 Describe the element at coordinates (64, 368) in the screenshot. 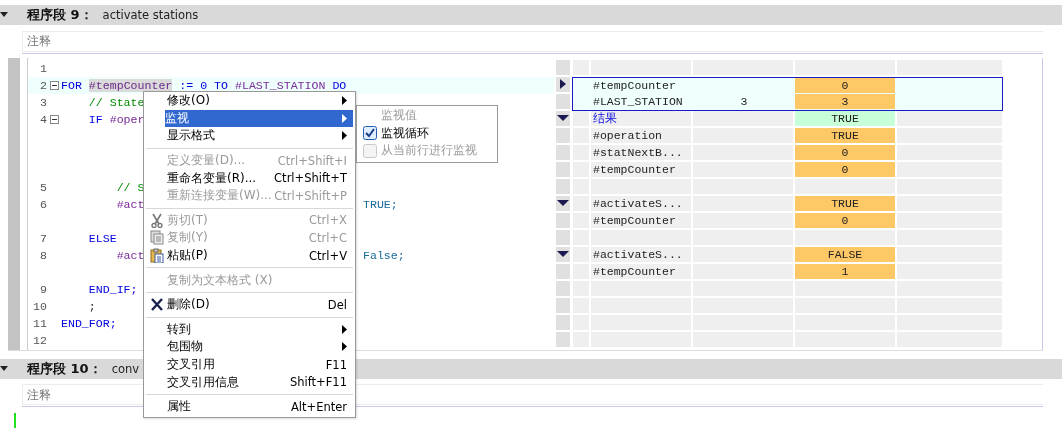

I see `section-title: 程序段 10：` at that location.